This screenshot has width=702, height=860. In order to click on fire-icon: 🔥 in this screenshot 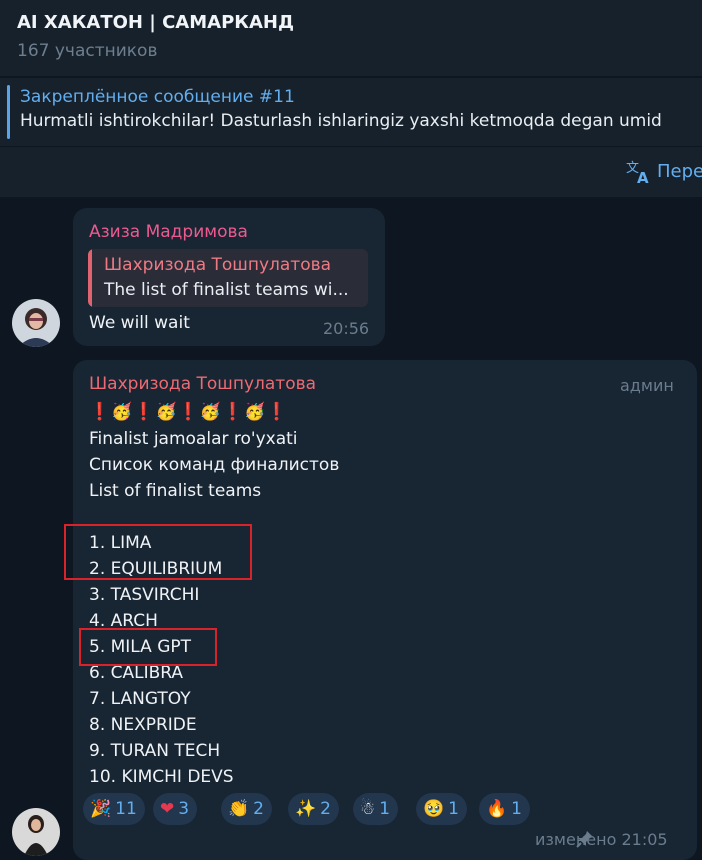, I will do `click(497, 809)`.